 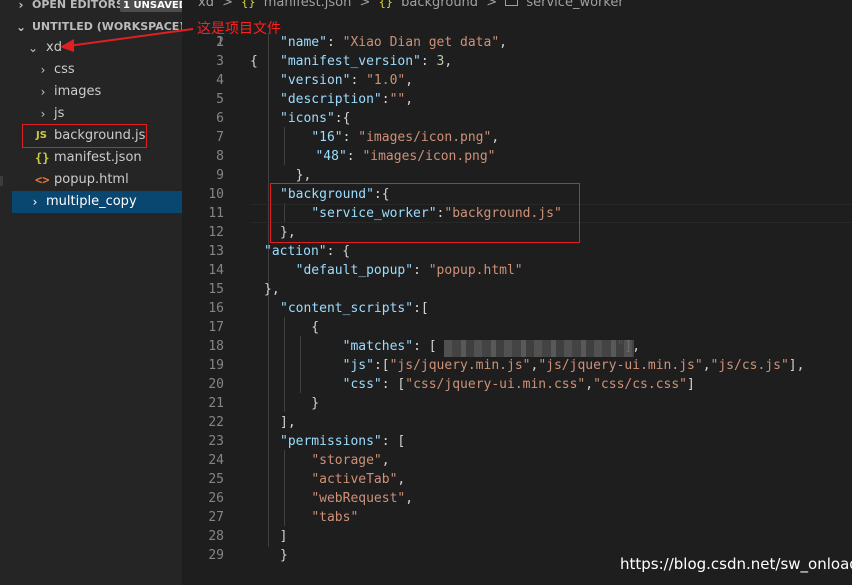 I want to click on code-line: 16 "content_scripts":[, so click(x=517, y=308).